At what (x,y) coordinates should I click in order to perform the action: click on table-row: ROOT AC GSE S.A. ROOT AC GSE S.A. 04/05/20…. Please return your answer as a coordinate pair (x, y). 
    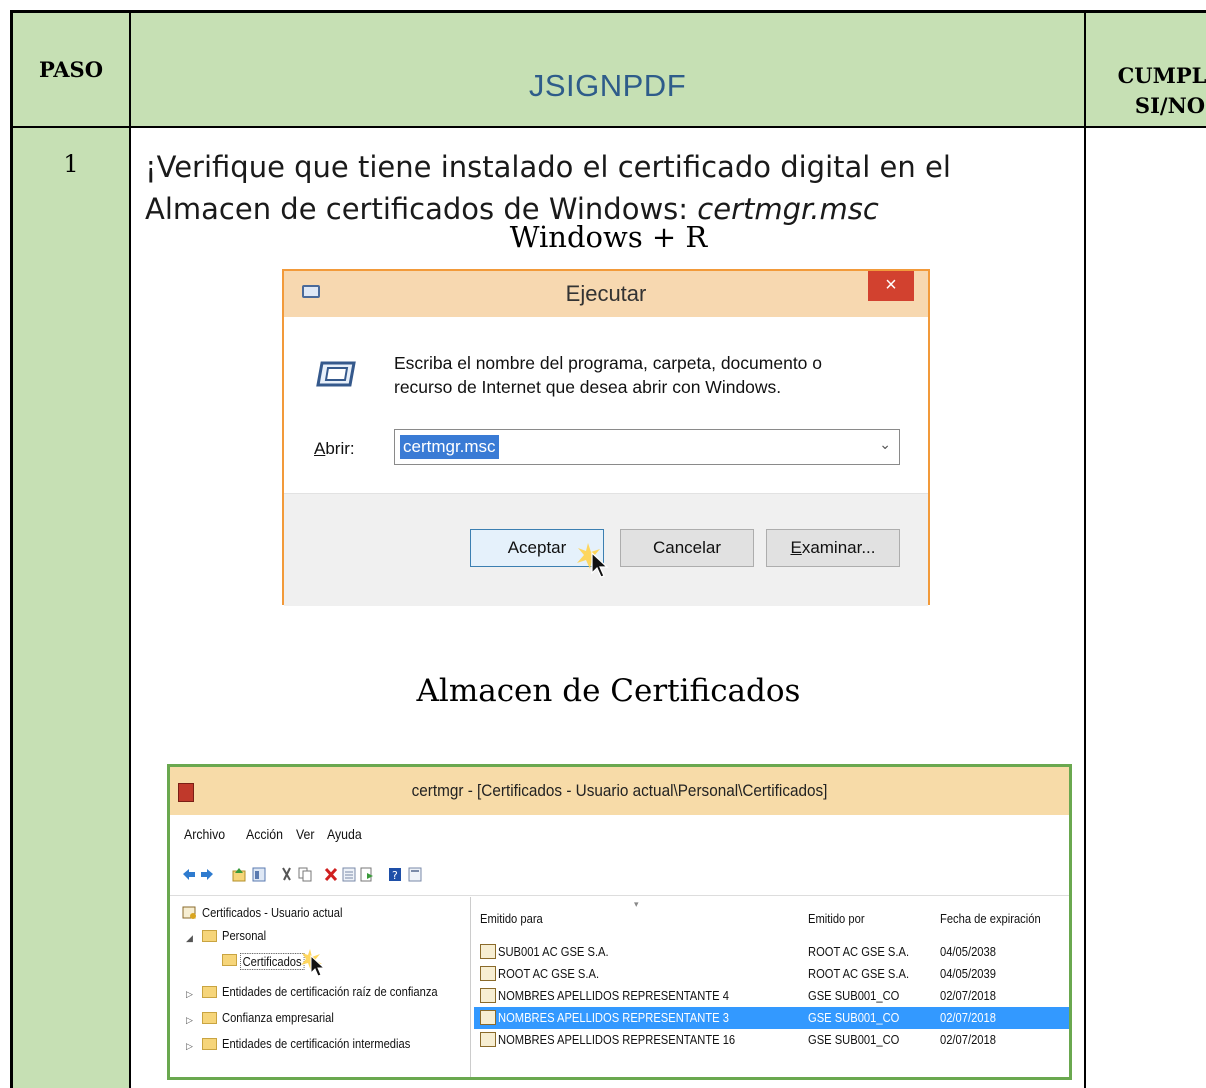
    Looking at the image, I should click on (771, 974).